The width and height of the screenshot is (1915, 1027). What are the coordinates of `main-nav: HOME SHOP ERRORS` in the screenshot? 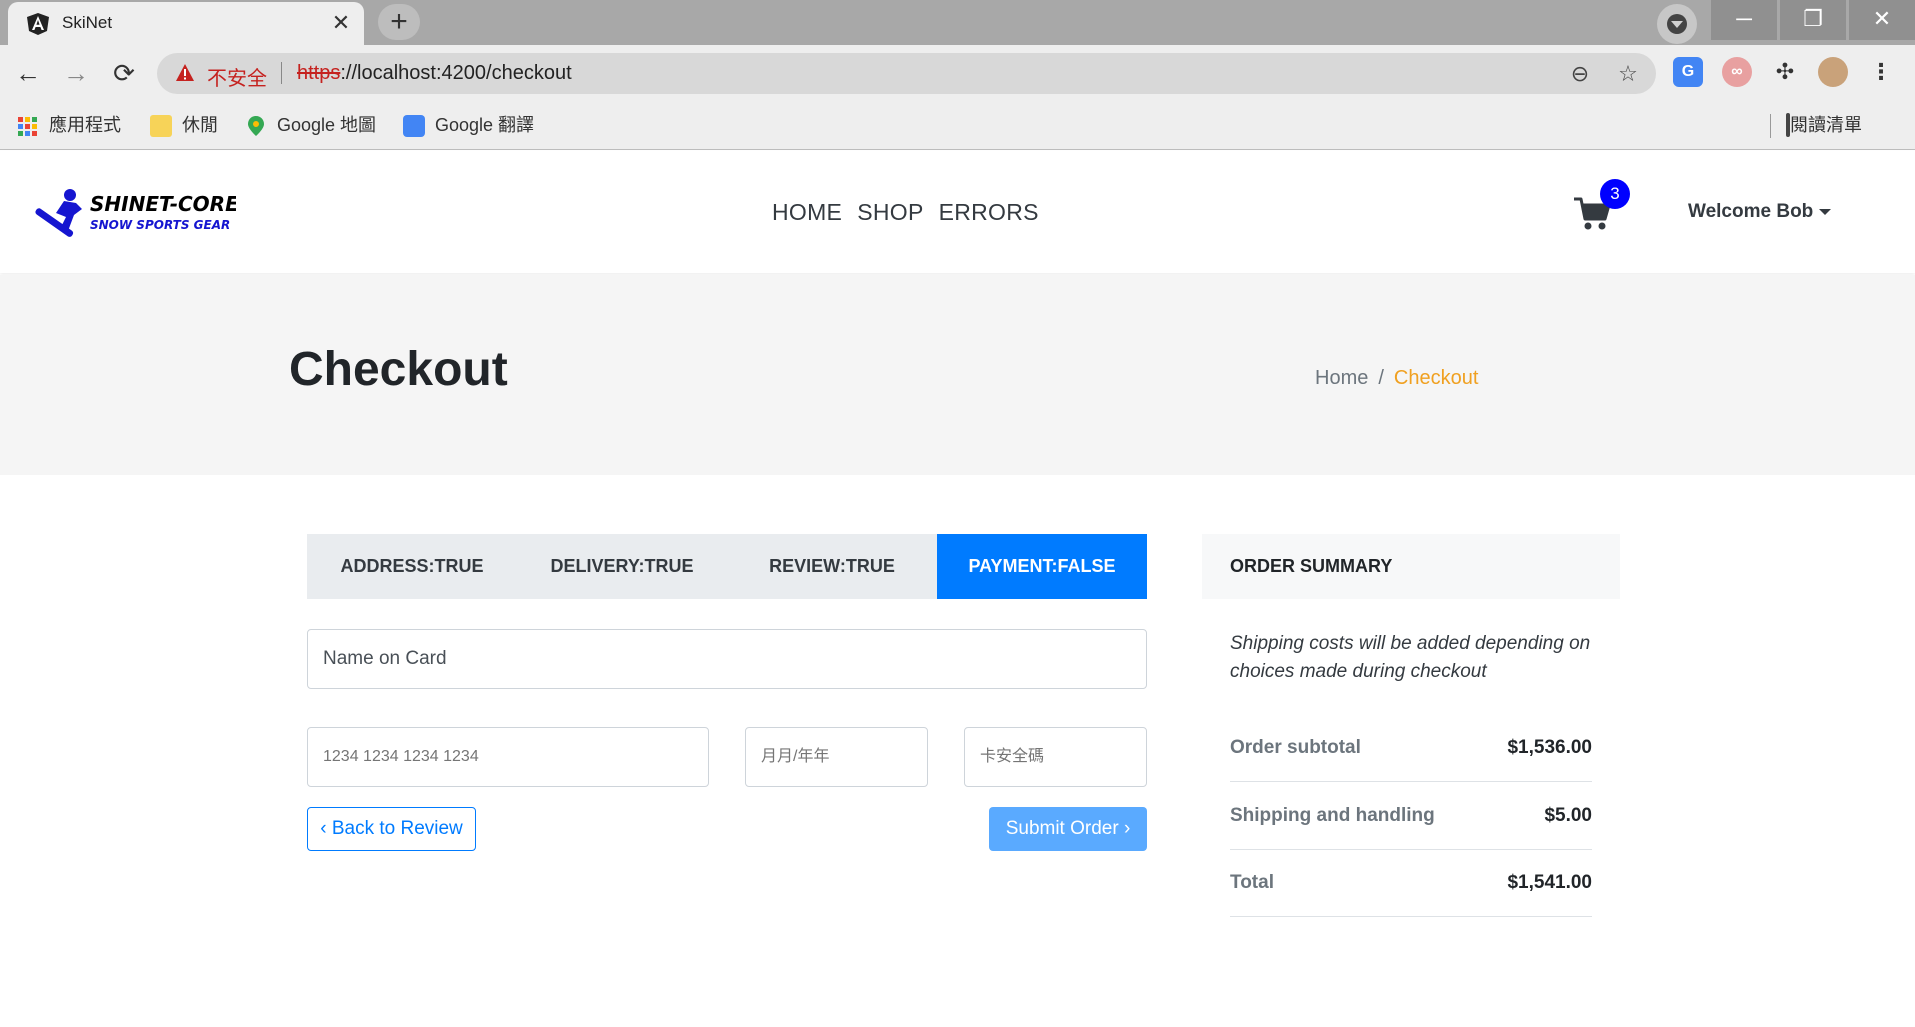 It's located at (913, 212).